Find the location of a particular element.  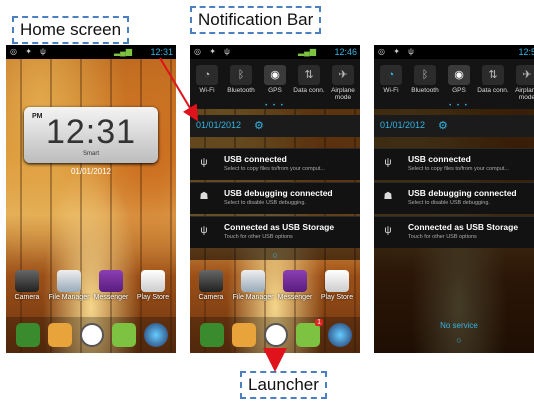

qs-label: Data conn. is located at coordinates (493, 90).